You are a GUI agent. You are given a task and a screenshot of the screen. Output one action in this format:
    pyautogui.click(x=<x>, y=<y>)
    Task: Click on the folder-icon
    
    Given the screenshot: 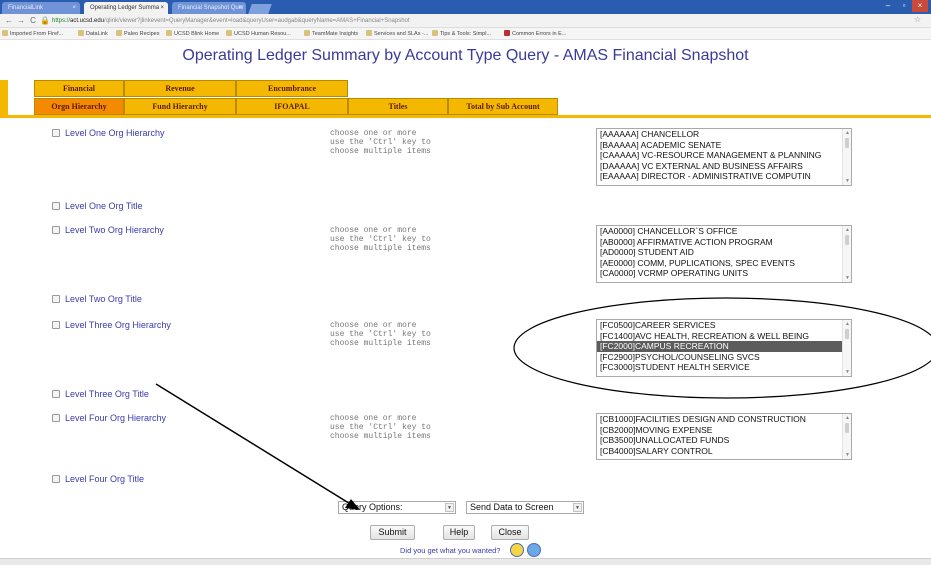 What is the action you would take?
    pyautogui.click(x=5, y=33)
    